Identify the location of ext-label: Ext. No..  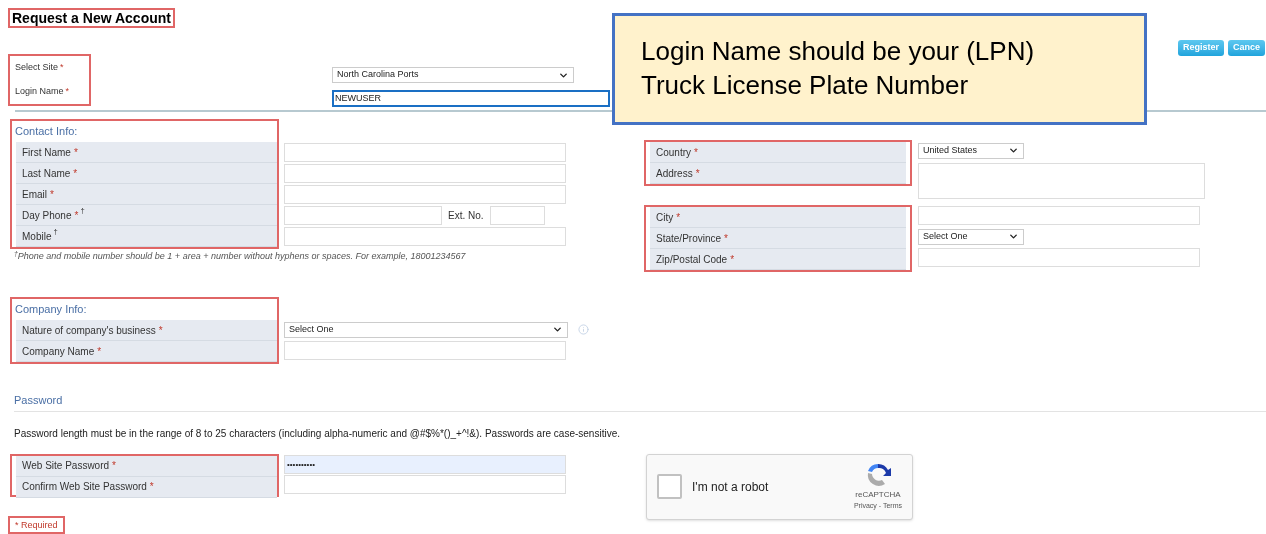
(466, 216).